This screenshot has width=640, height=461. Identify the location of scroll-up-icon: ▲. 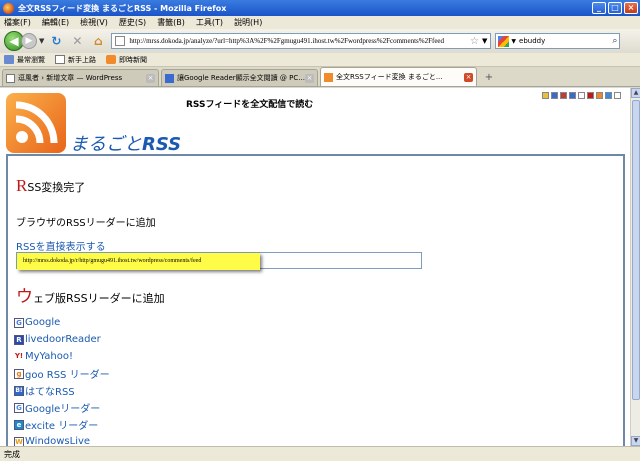
(635, 93).